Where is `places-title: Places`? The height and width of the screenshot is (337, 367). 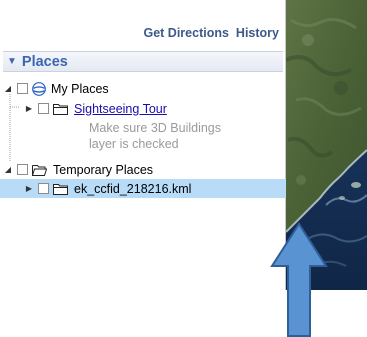 places-title: Places is located at coordinates (44, 61).